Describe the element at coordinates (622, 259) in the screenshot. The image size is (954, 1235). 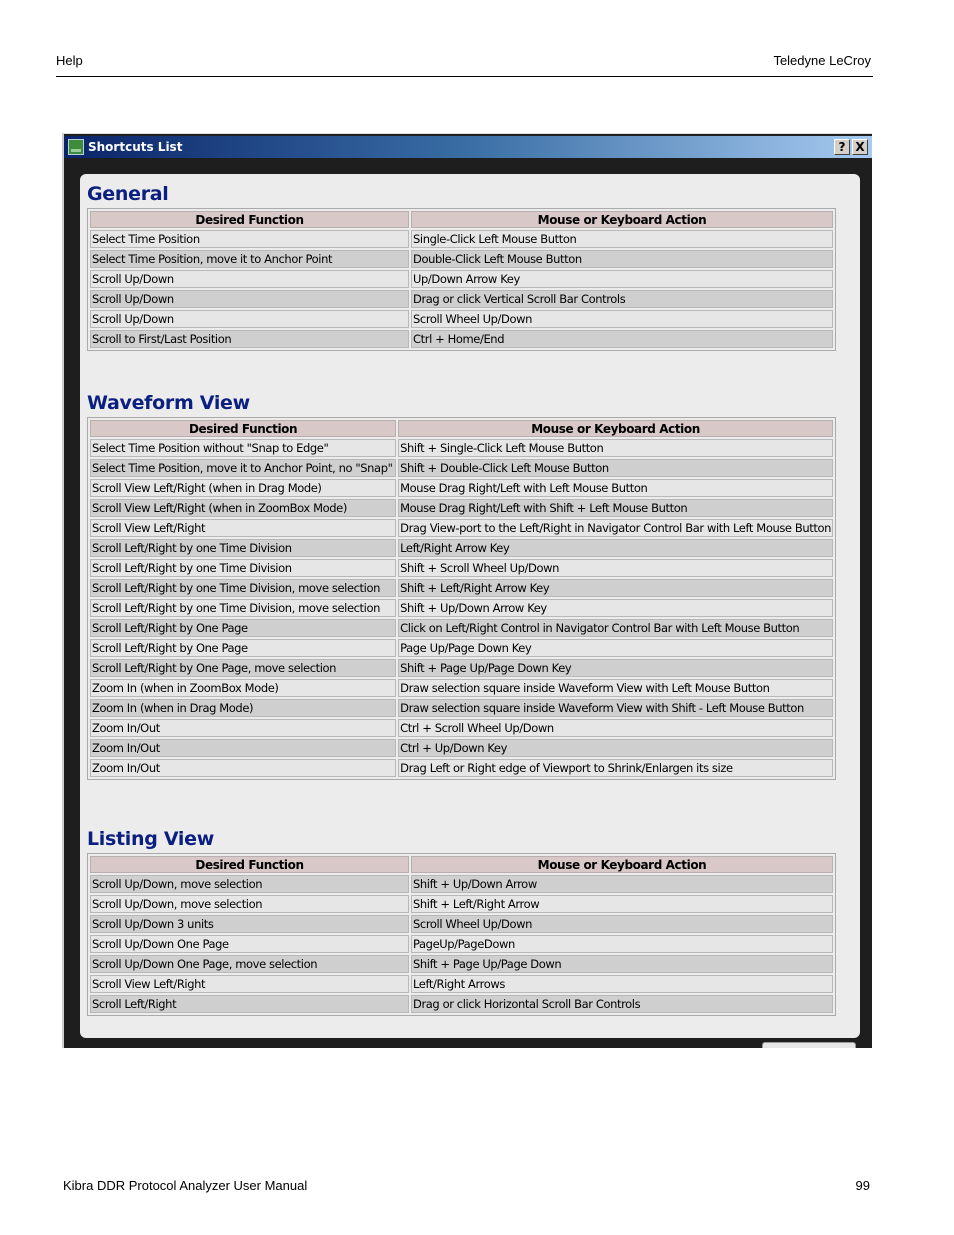
I see `action-cell: Double-Click Left Mouse Button` at that location.